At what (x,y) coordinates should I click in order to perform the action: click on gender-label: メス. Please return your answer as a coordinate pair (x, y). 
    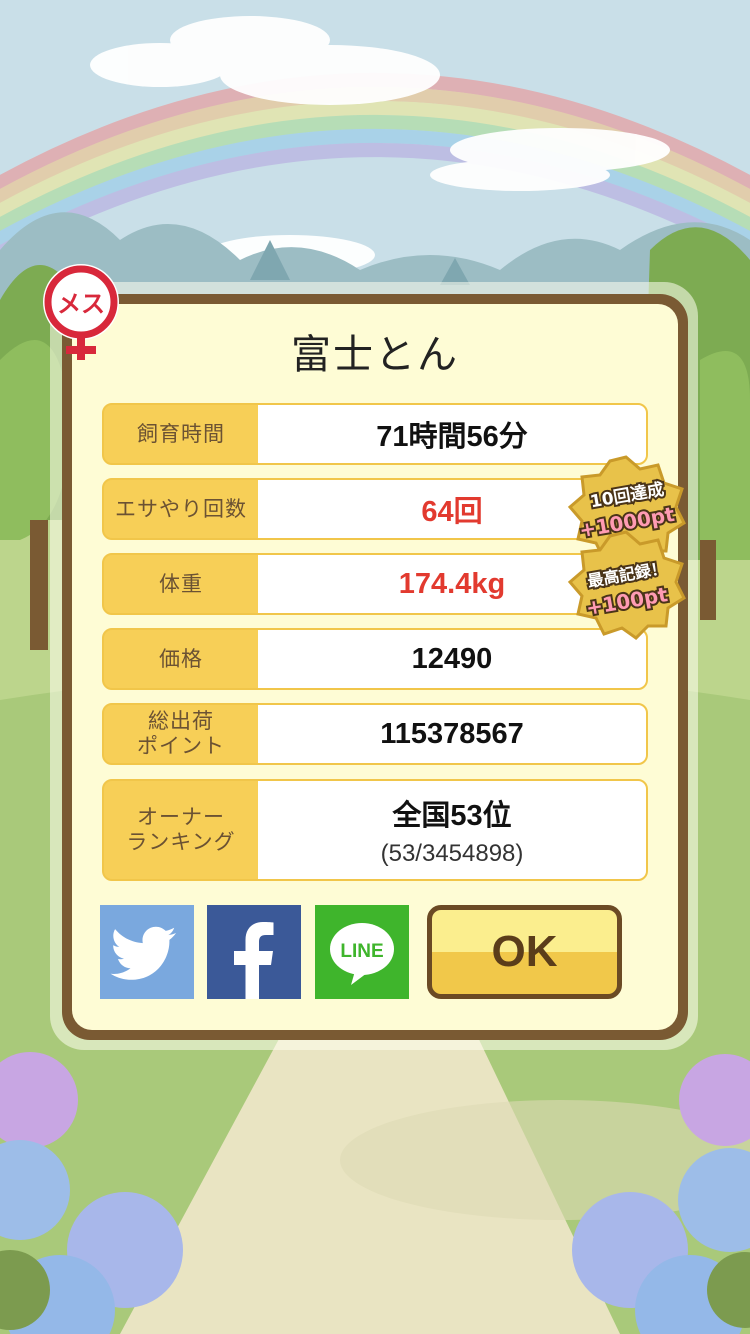
    Looking at the image, I should click on (81, 304).